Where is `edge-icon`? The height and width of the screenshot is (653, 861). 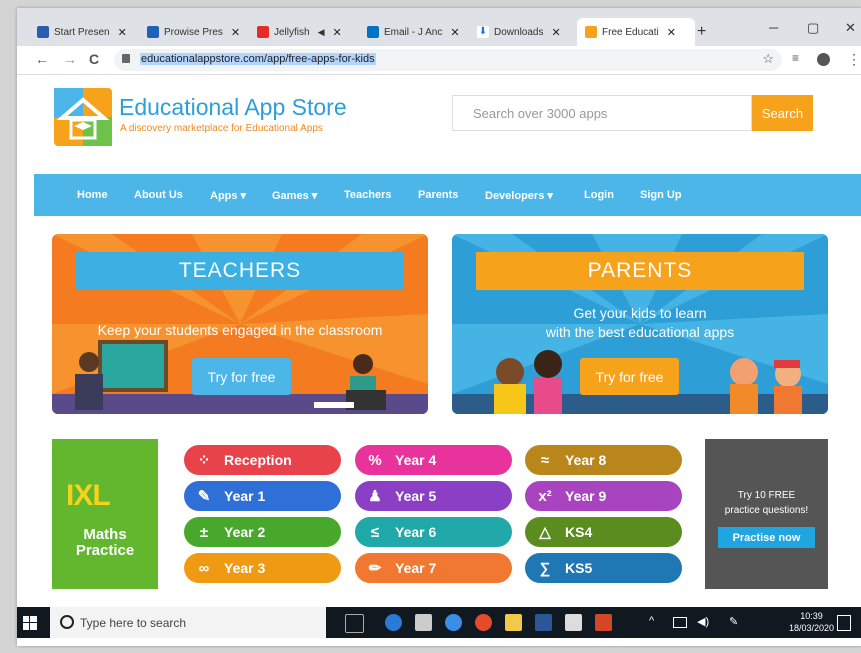
edge-icon is located at coordinates (393, 622).